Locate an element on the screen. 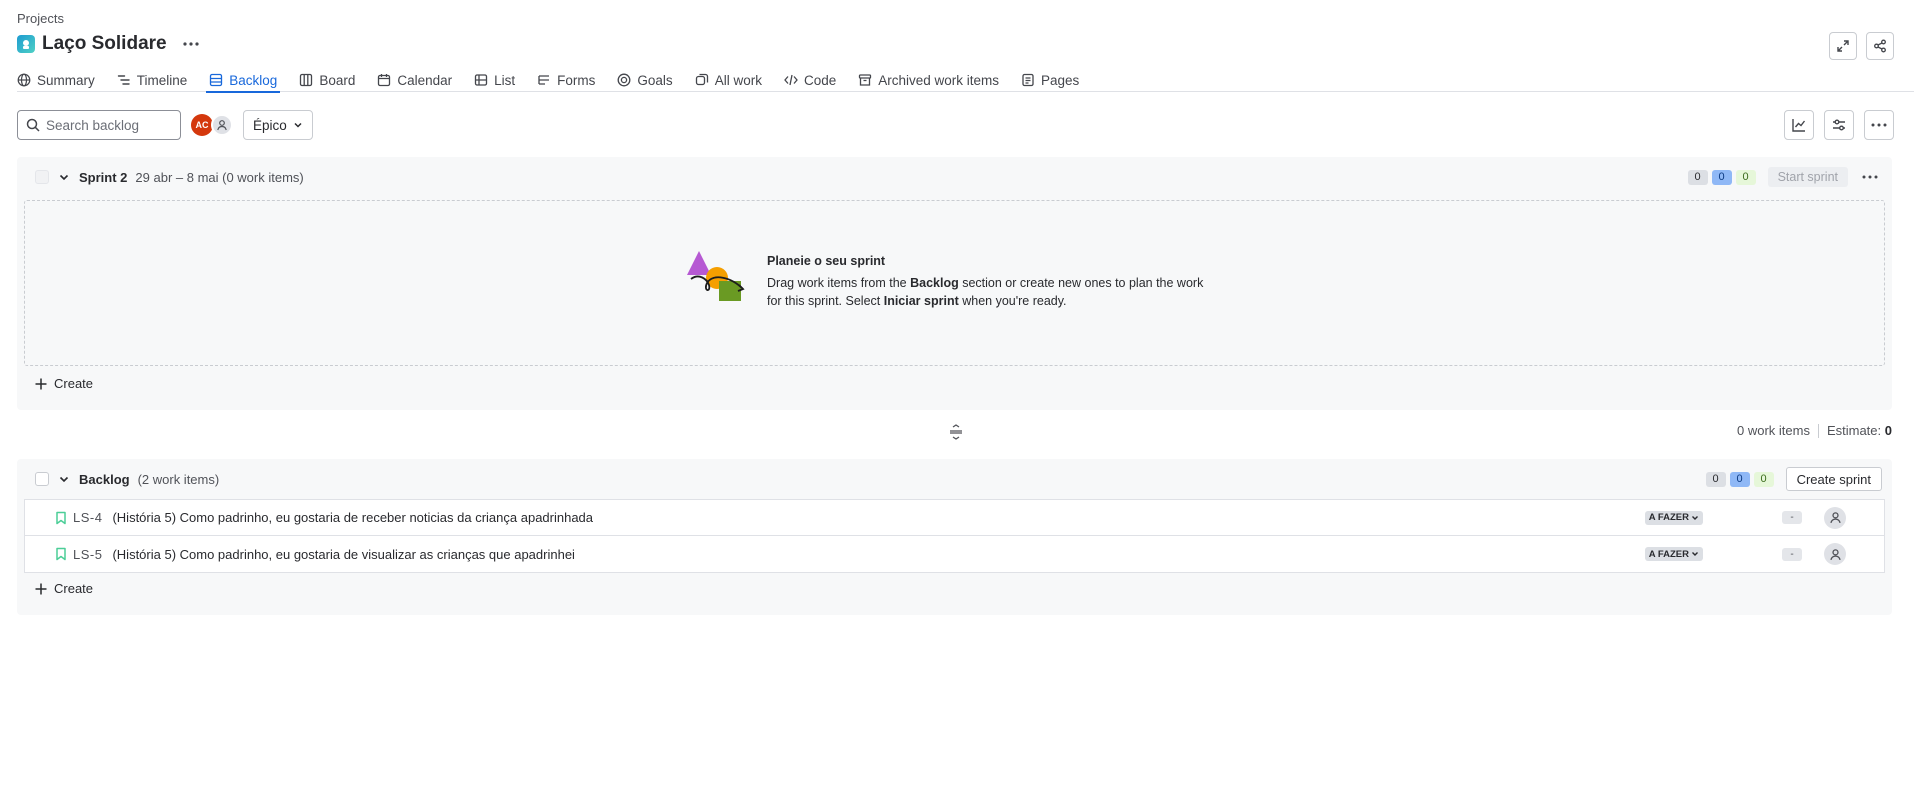  code-icon is located at coordinates (791, 80).